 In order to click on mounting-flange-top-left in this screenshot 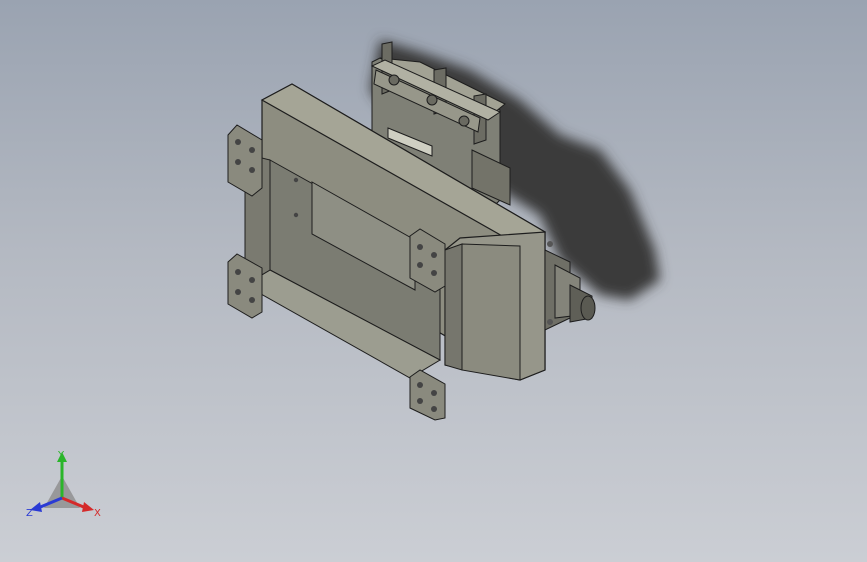, I will do `click(245, 160)`.